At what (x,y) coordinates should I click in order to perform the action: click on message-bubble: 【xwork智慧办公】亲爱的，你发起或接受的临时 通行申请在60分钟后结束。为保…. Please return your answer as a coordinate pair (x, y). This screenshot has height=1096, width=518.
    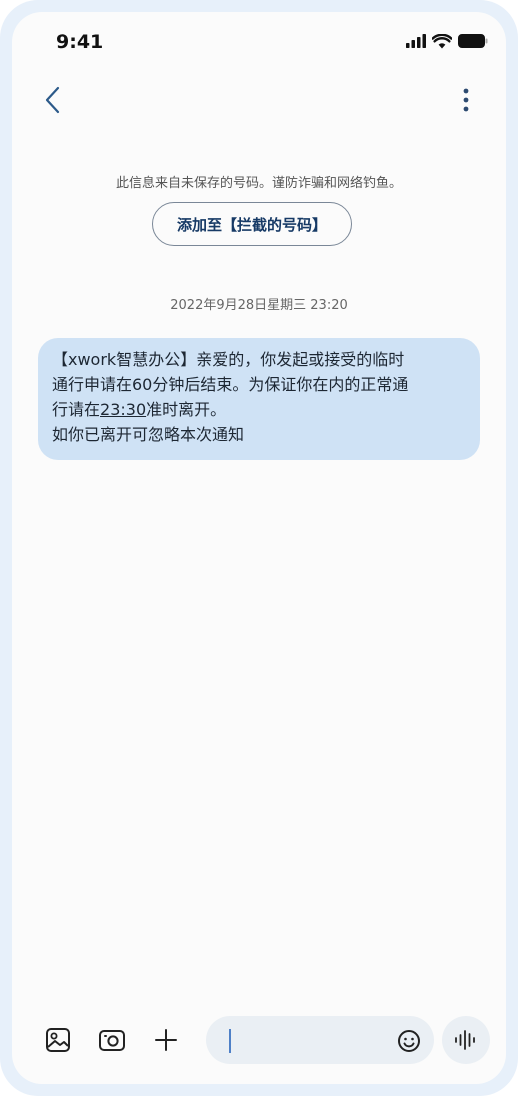
    Looking at the image, I should click on (259, 399).